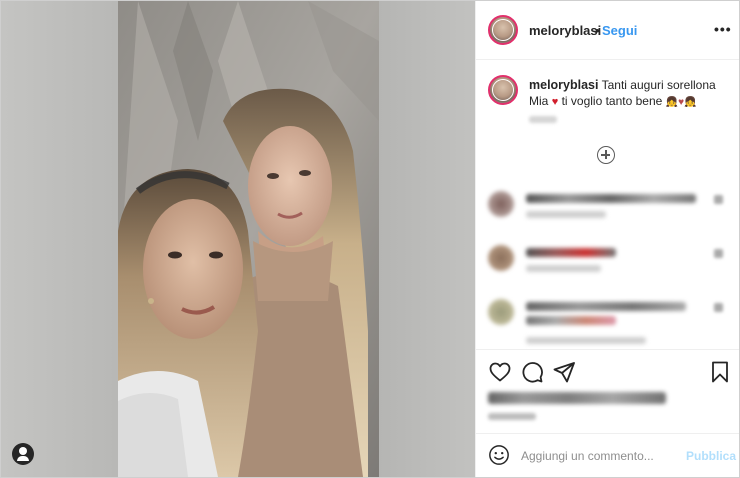  I want to click on post-actions-bar, so click(607, 391).